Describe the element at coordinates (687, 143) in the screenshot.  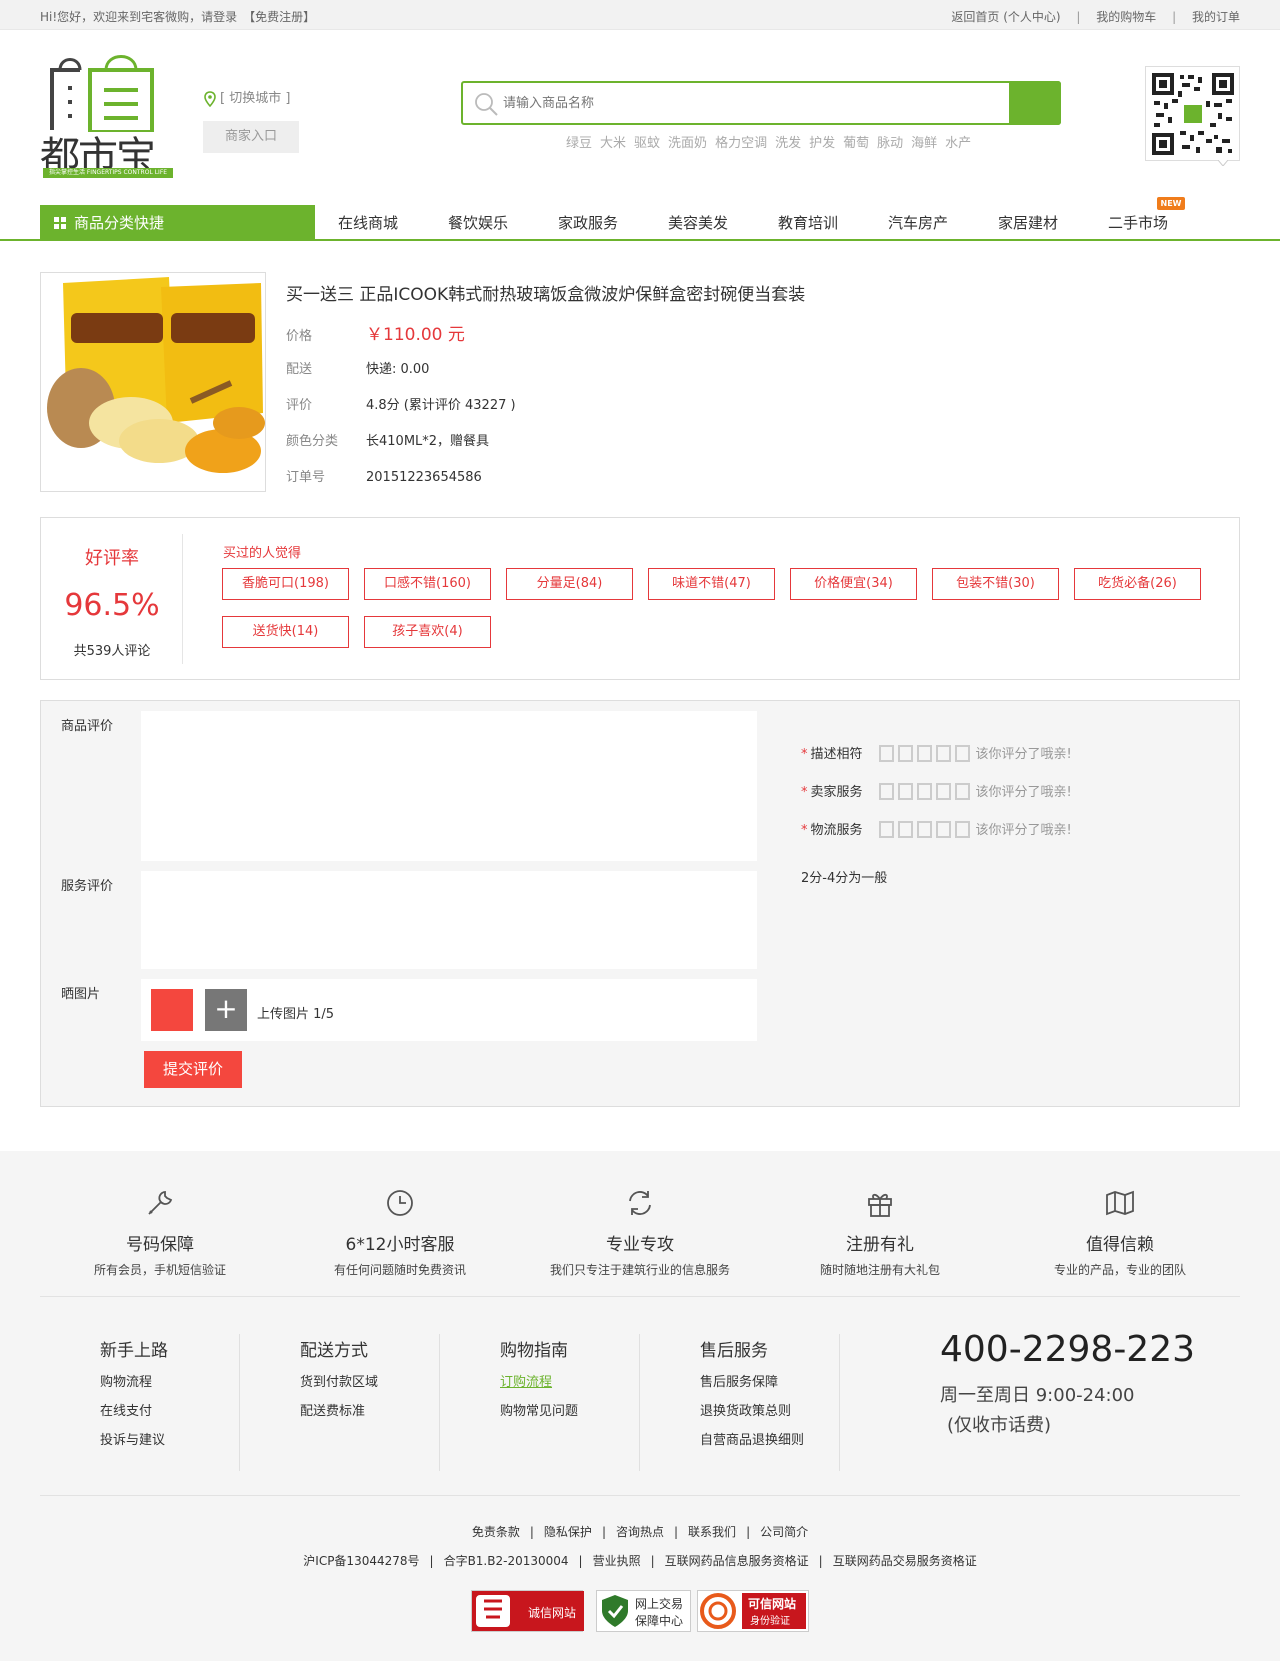
I see `hot-word: 洗面奶` at that location.